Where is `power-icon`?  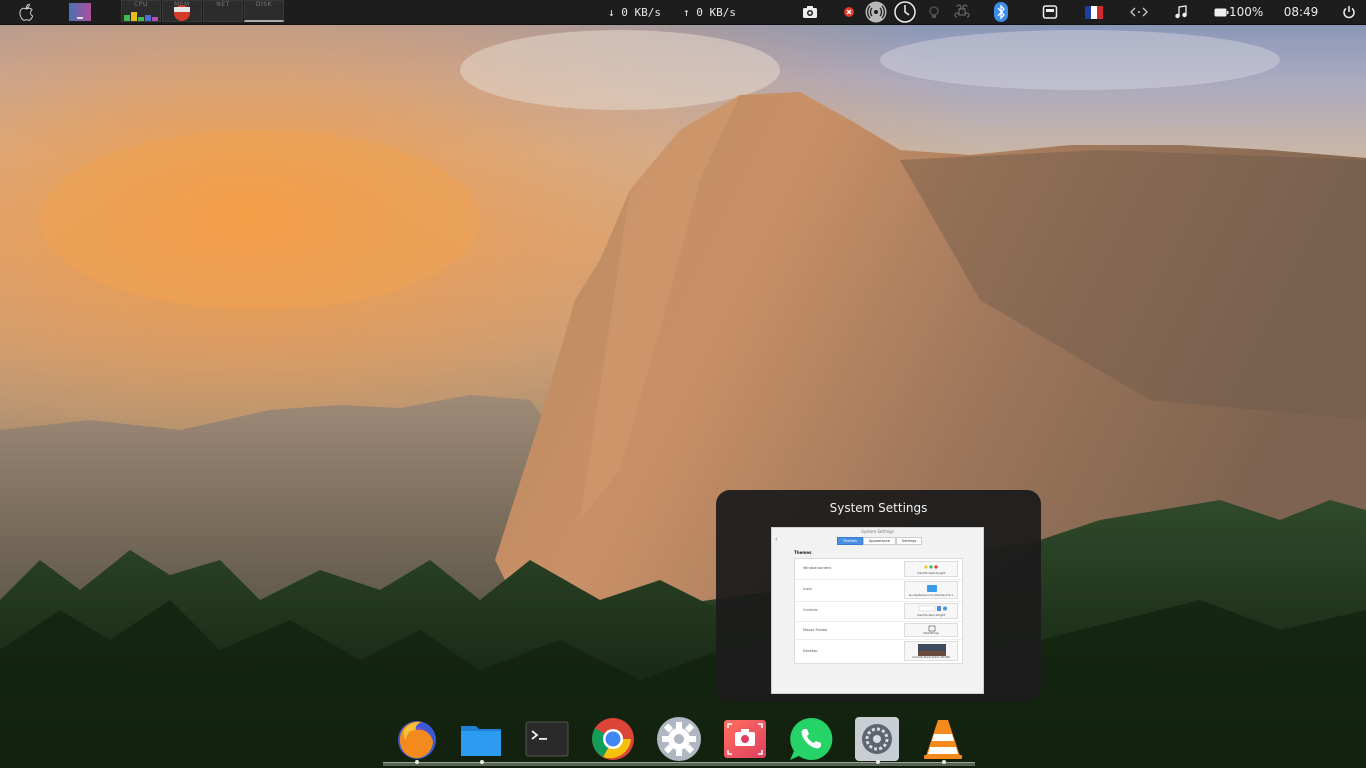 power-icon is located at coordinates (1349, 12).